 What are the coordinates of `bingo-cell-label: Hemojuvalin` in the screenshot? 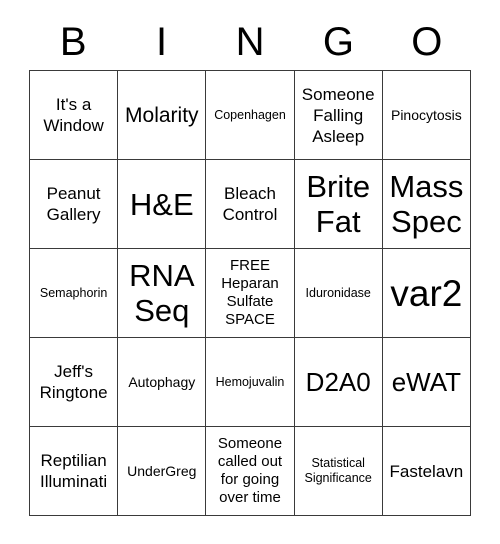 It's located at (250, 381).